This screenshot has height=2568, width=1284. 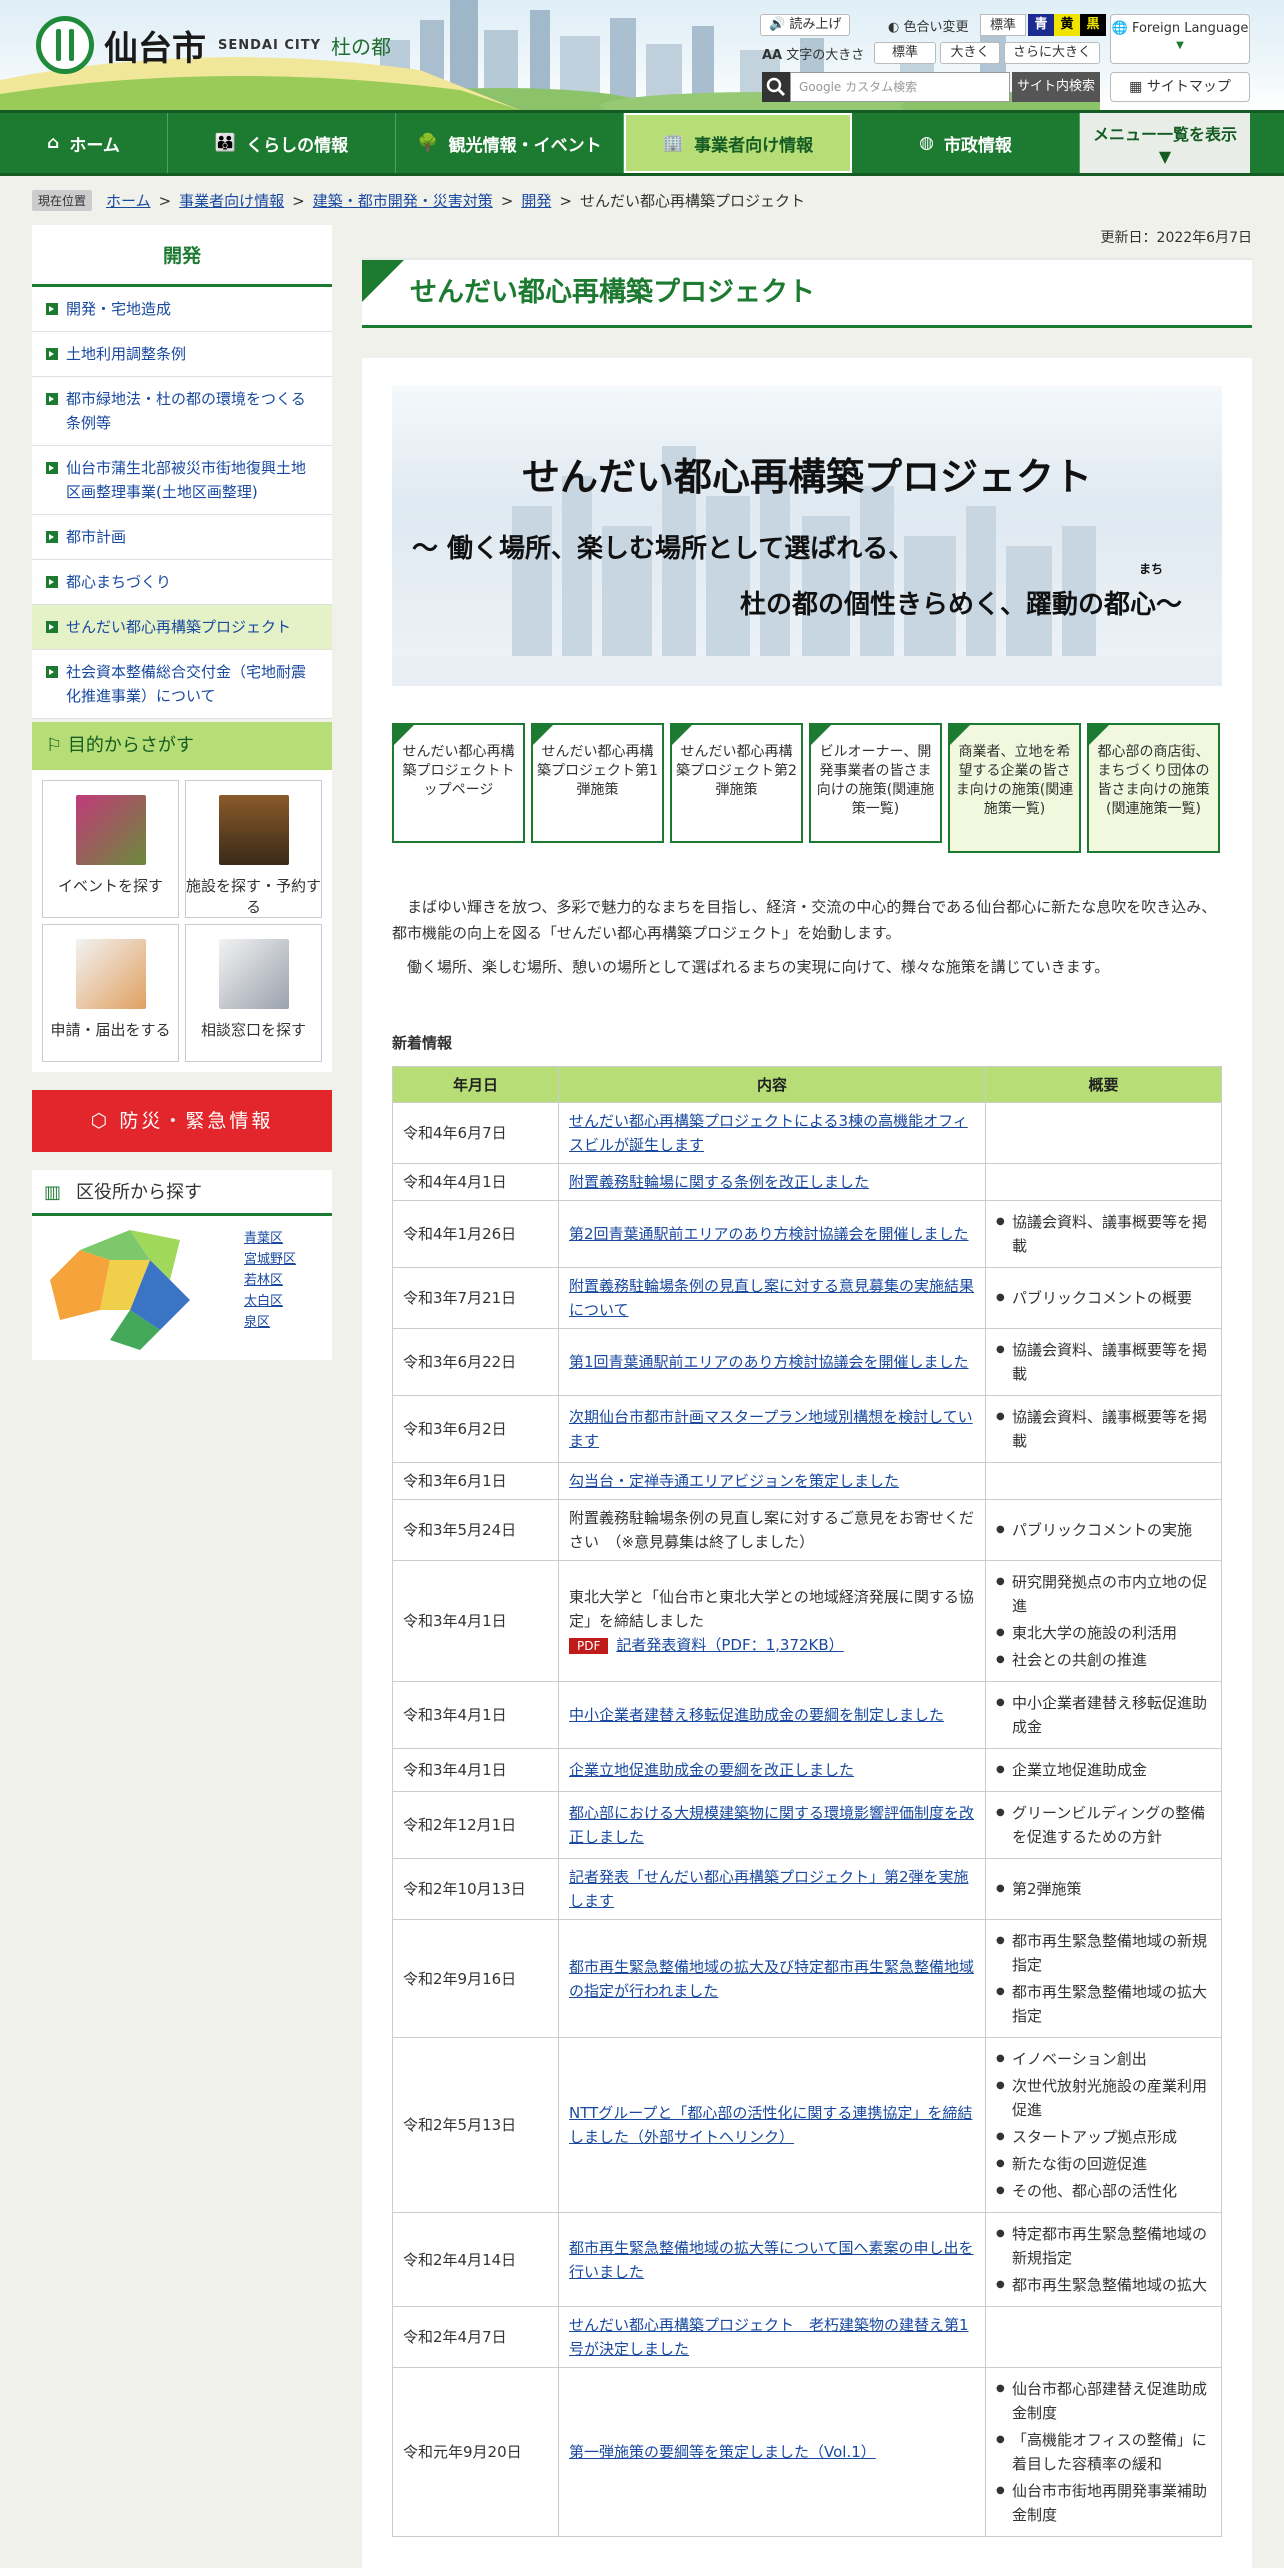 I want to click on read-aloud-button: 🔊 読み上げ, so click(x=805, y=25).